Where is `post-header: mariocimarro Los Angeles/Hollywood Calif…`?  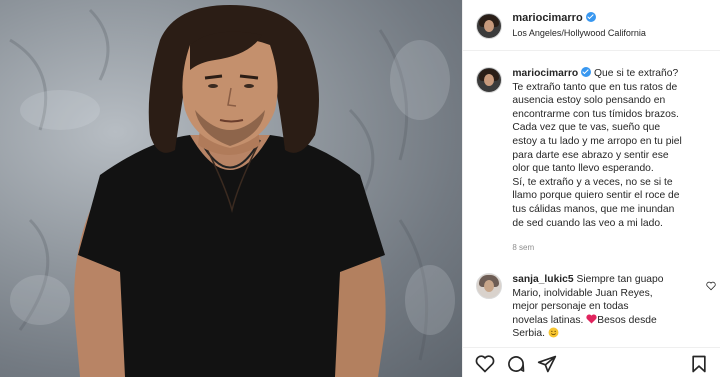
post-header: mariocimarro Los Angeles/Hollywood Calif… is located at coordinates (591, 25).